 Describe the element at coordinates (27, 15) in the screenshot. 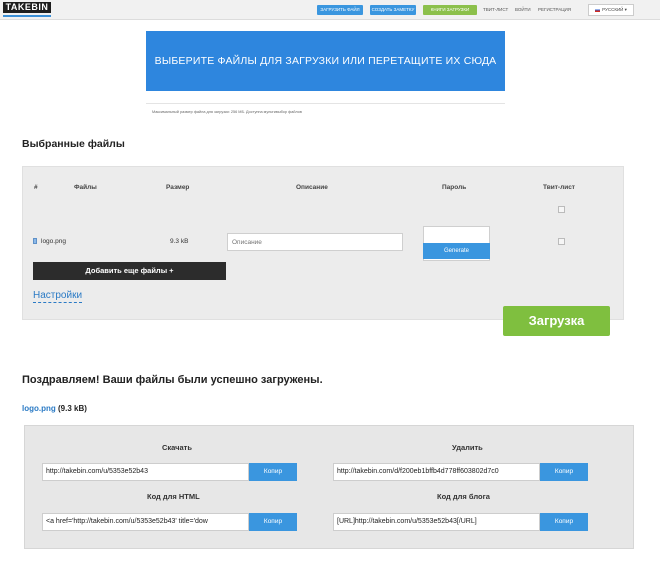

I see `logo-underline` at that location.